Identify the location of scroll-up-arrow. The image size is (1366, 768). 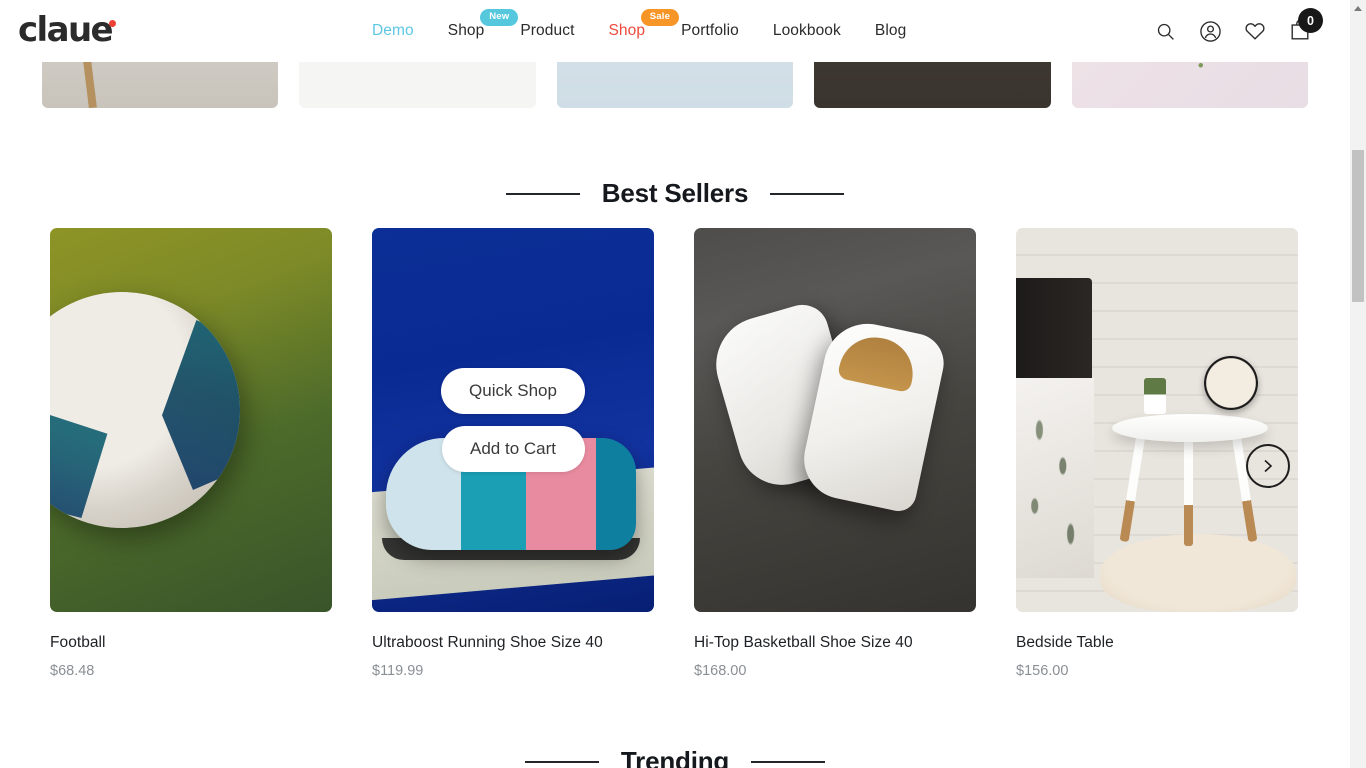
(1358, 8).